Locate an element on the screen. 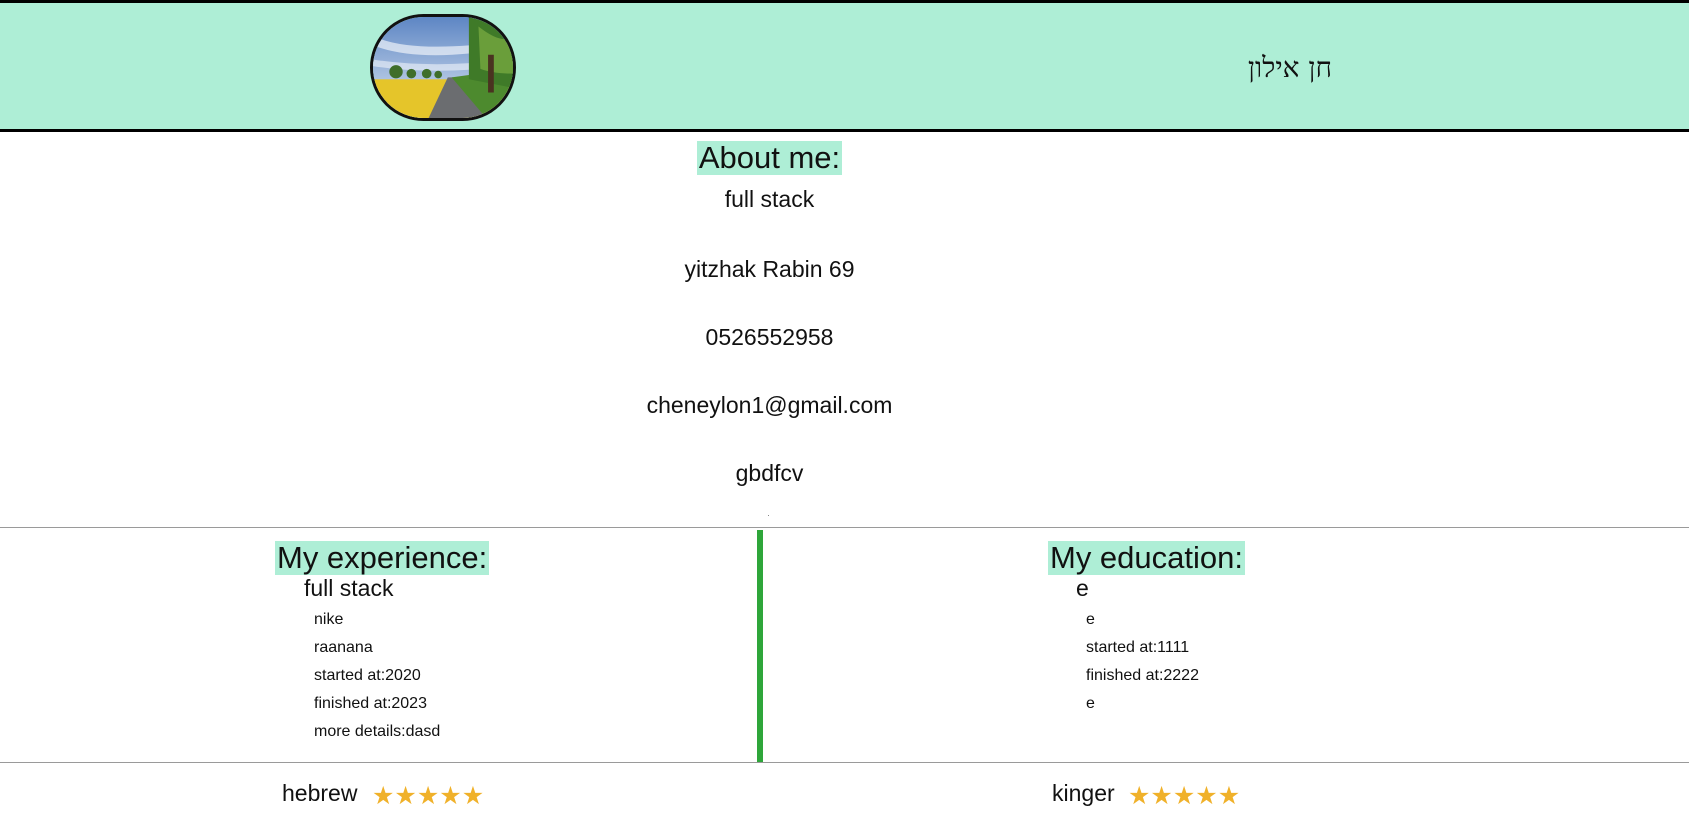  skill-name: kinger is located at coordinates (1083, 793).